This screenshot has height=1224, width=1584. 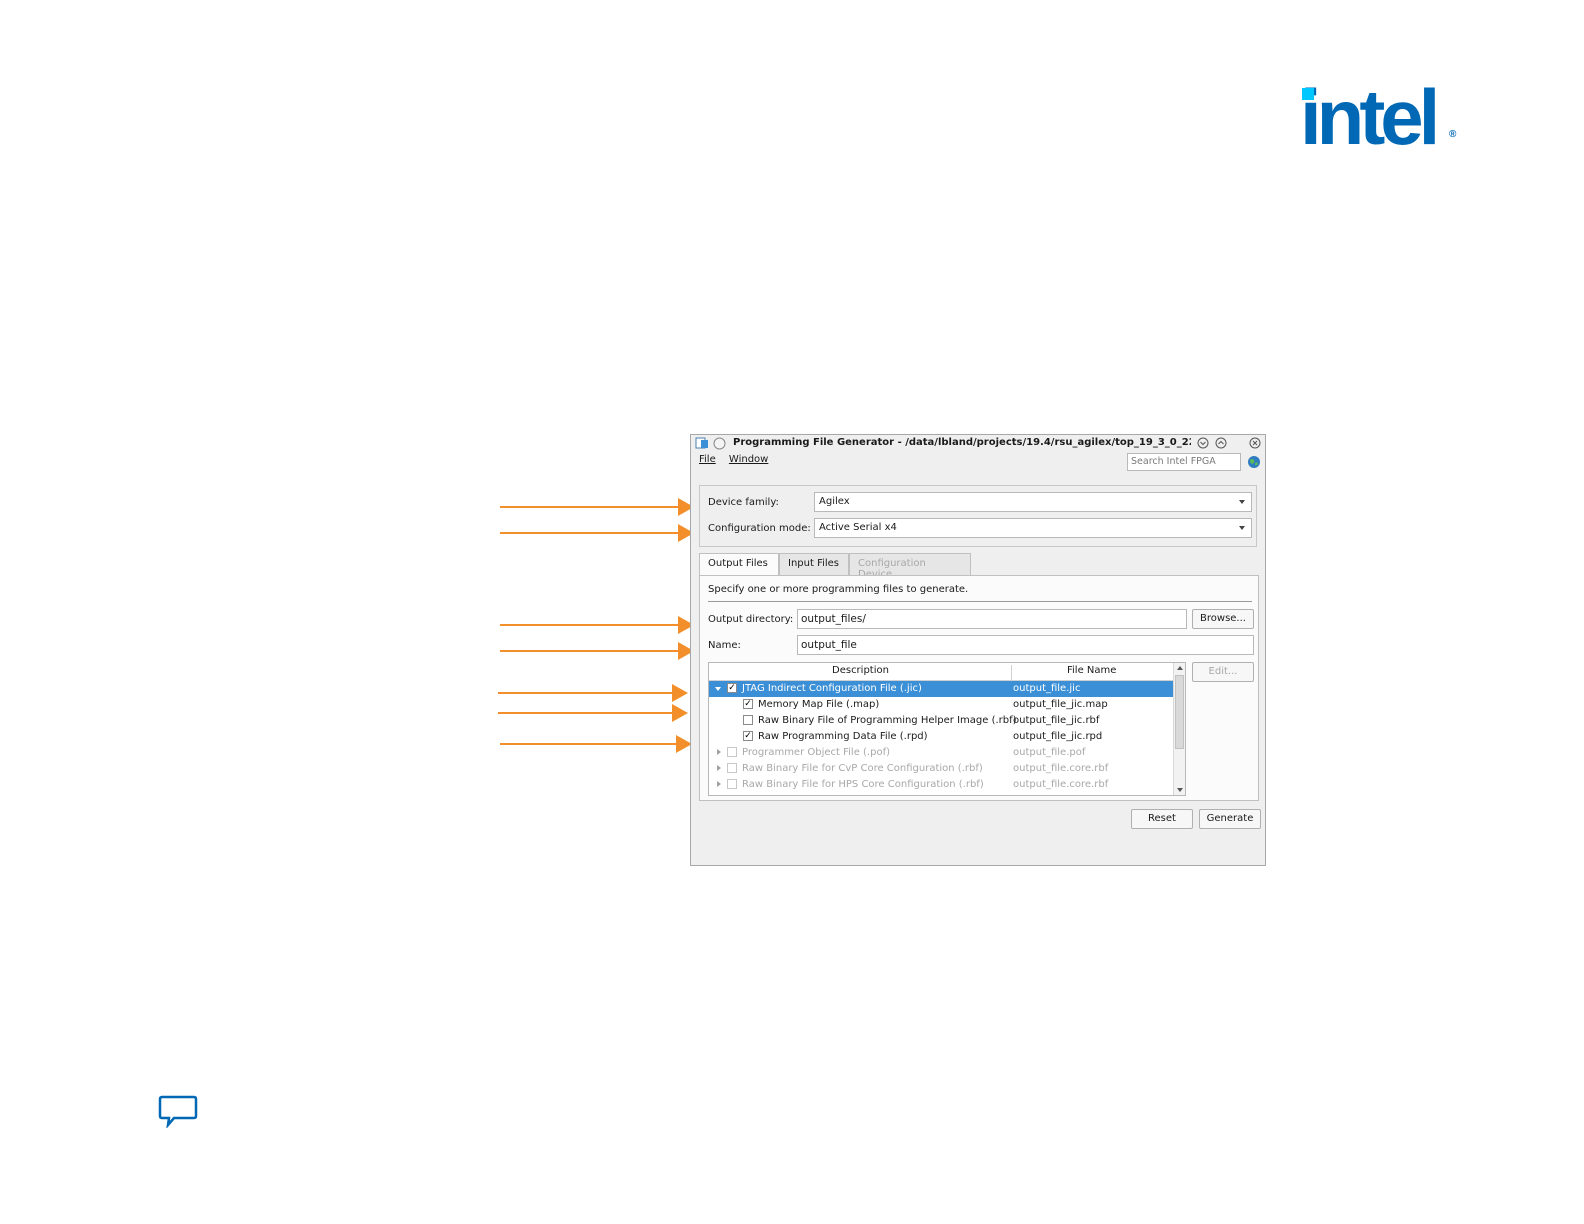 What do you see at coordinates (1308, 94) in the screenshot?
I see `logo-dot` at bounding box center [1308, 94].